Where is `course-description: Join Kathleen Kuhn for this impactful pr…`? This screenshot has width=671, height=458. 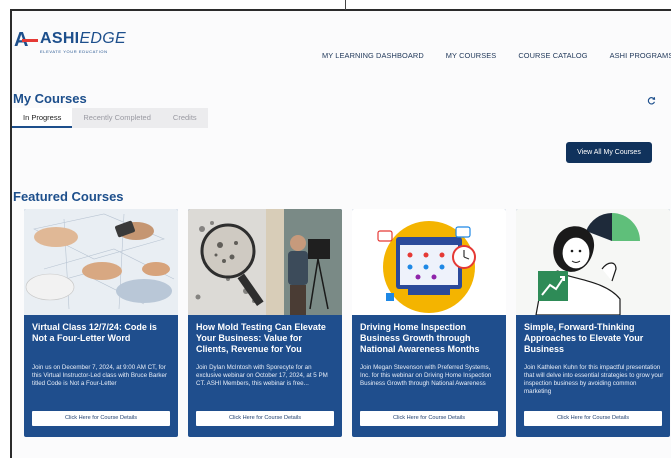
course-description: Join Kathleen Kuhn for this impactful pr… is located at coordinates (594, 379).